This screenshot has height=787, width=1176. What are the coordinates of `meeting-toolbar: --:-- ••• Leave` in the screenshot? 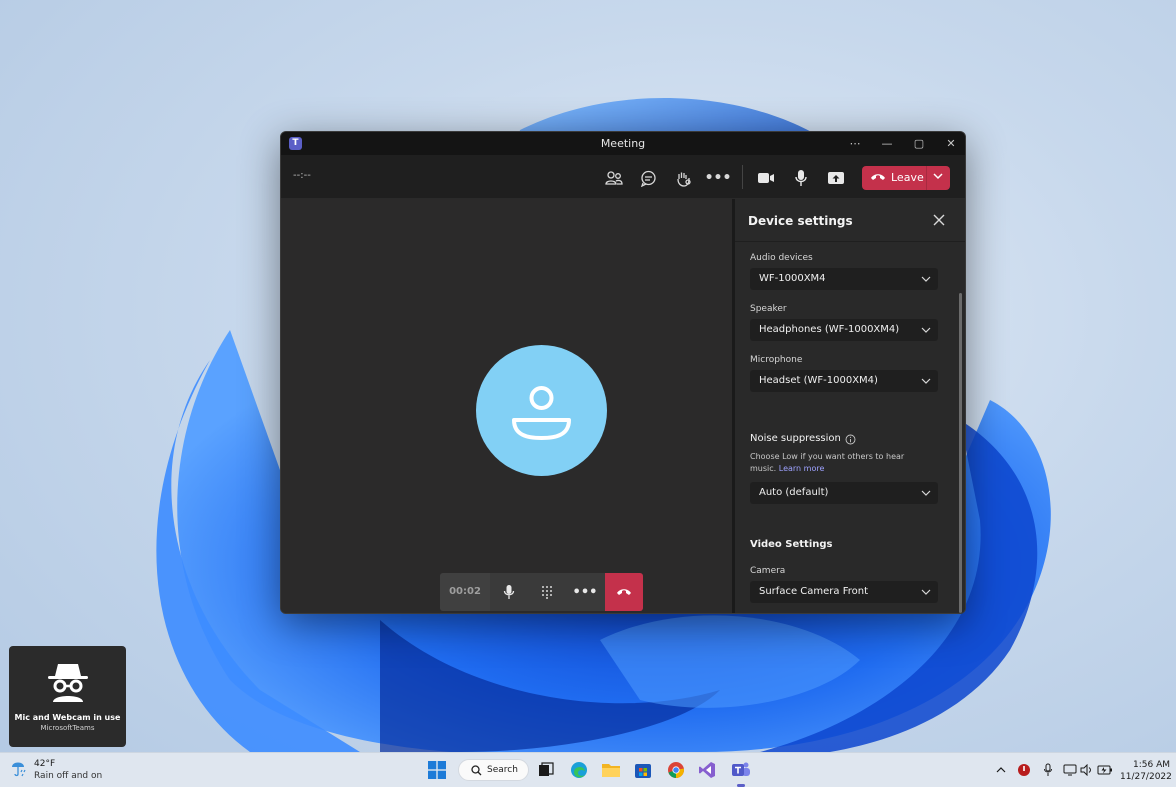 It's located at (623, 177).